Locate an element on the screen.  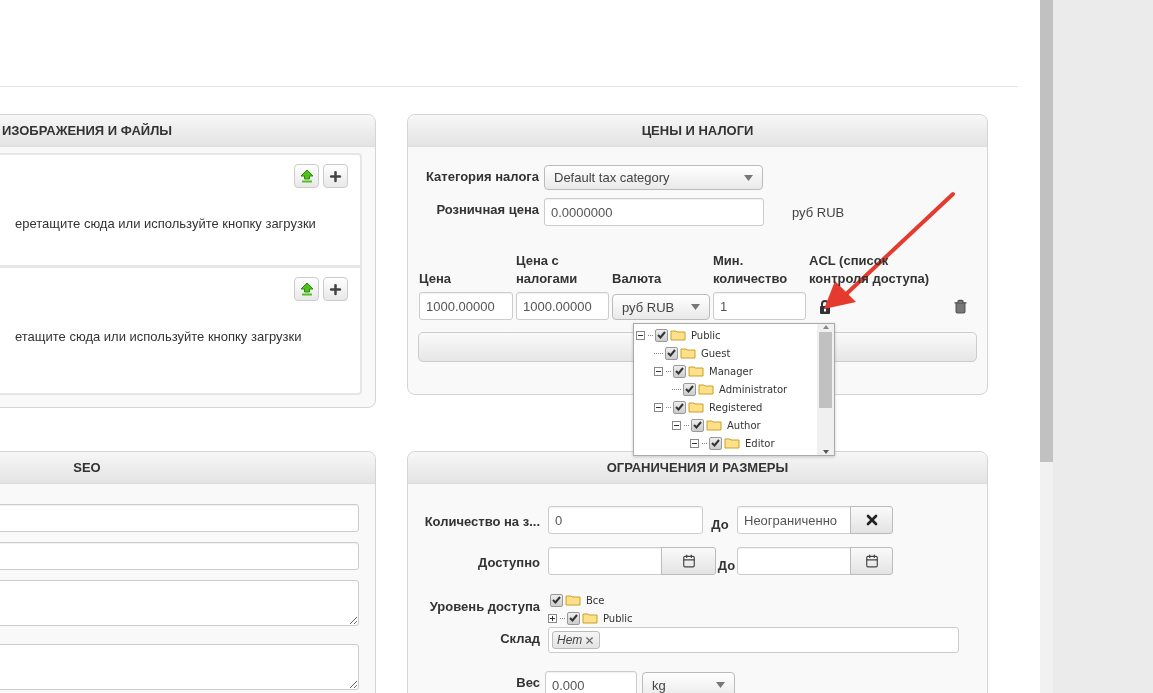
column-header: Цена is located at coordinates (435, 279).